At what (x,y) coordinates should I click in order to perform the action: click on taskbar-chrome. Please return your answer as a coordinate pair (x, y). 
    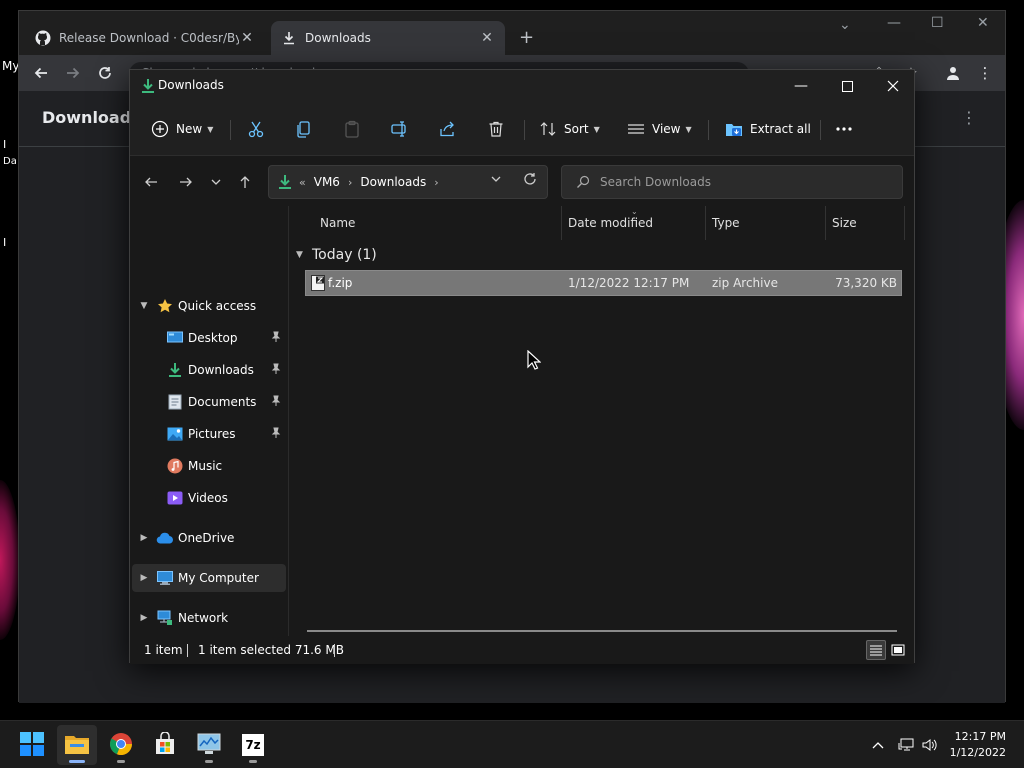
    Looking at the image, I should click on (121, 745).